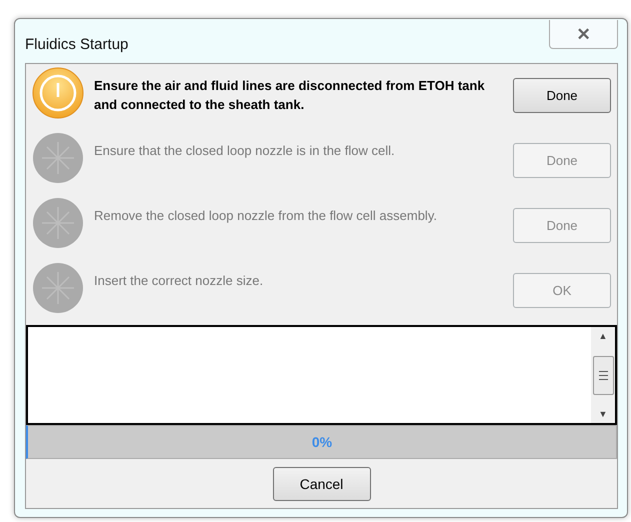  Describe the element at coordinates (583, 34) in the screenshot. I see `close-button: ✕` at that location.